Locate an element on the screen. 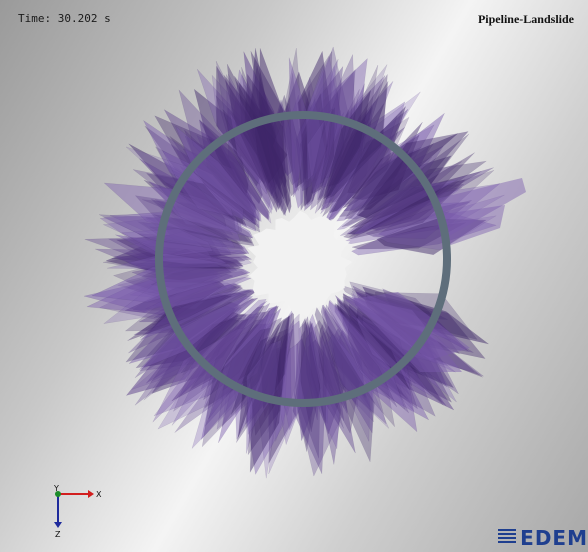 The width and height of the screenshot is (588, 552). axis-triad: Y X Z is located at coordinates (77, 511).